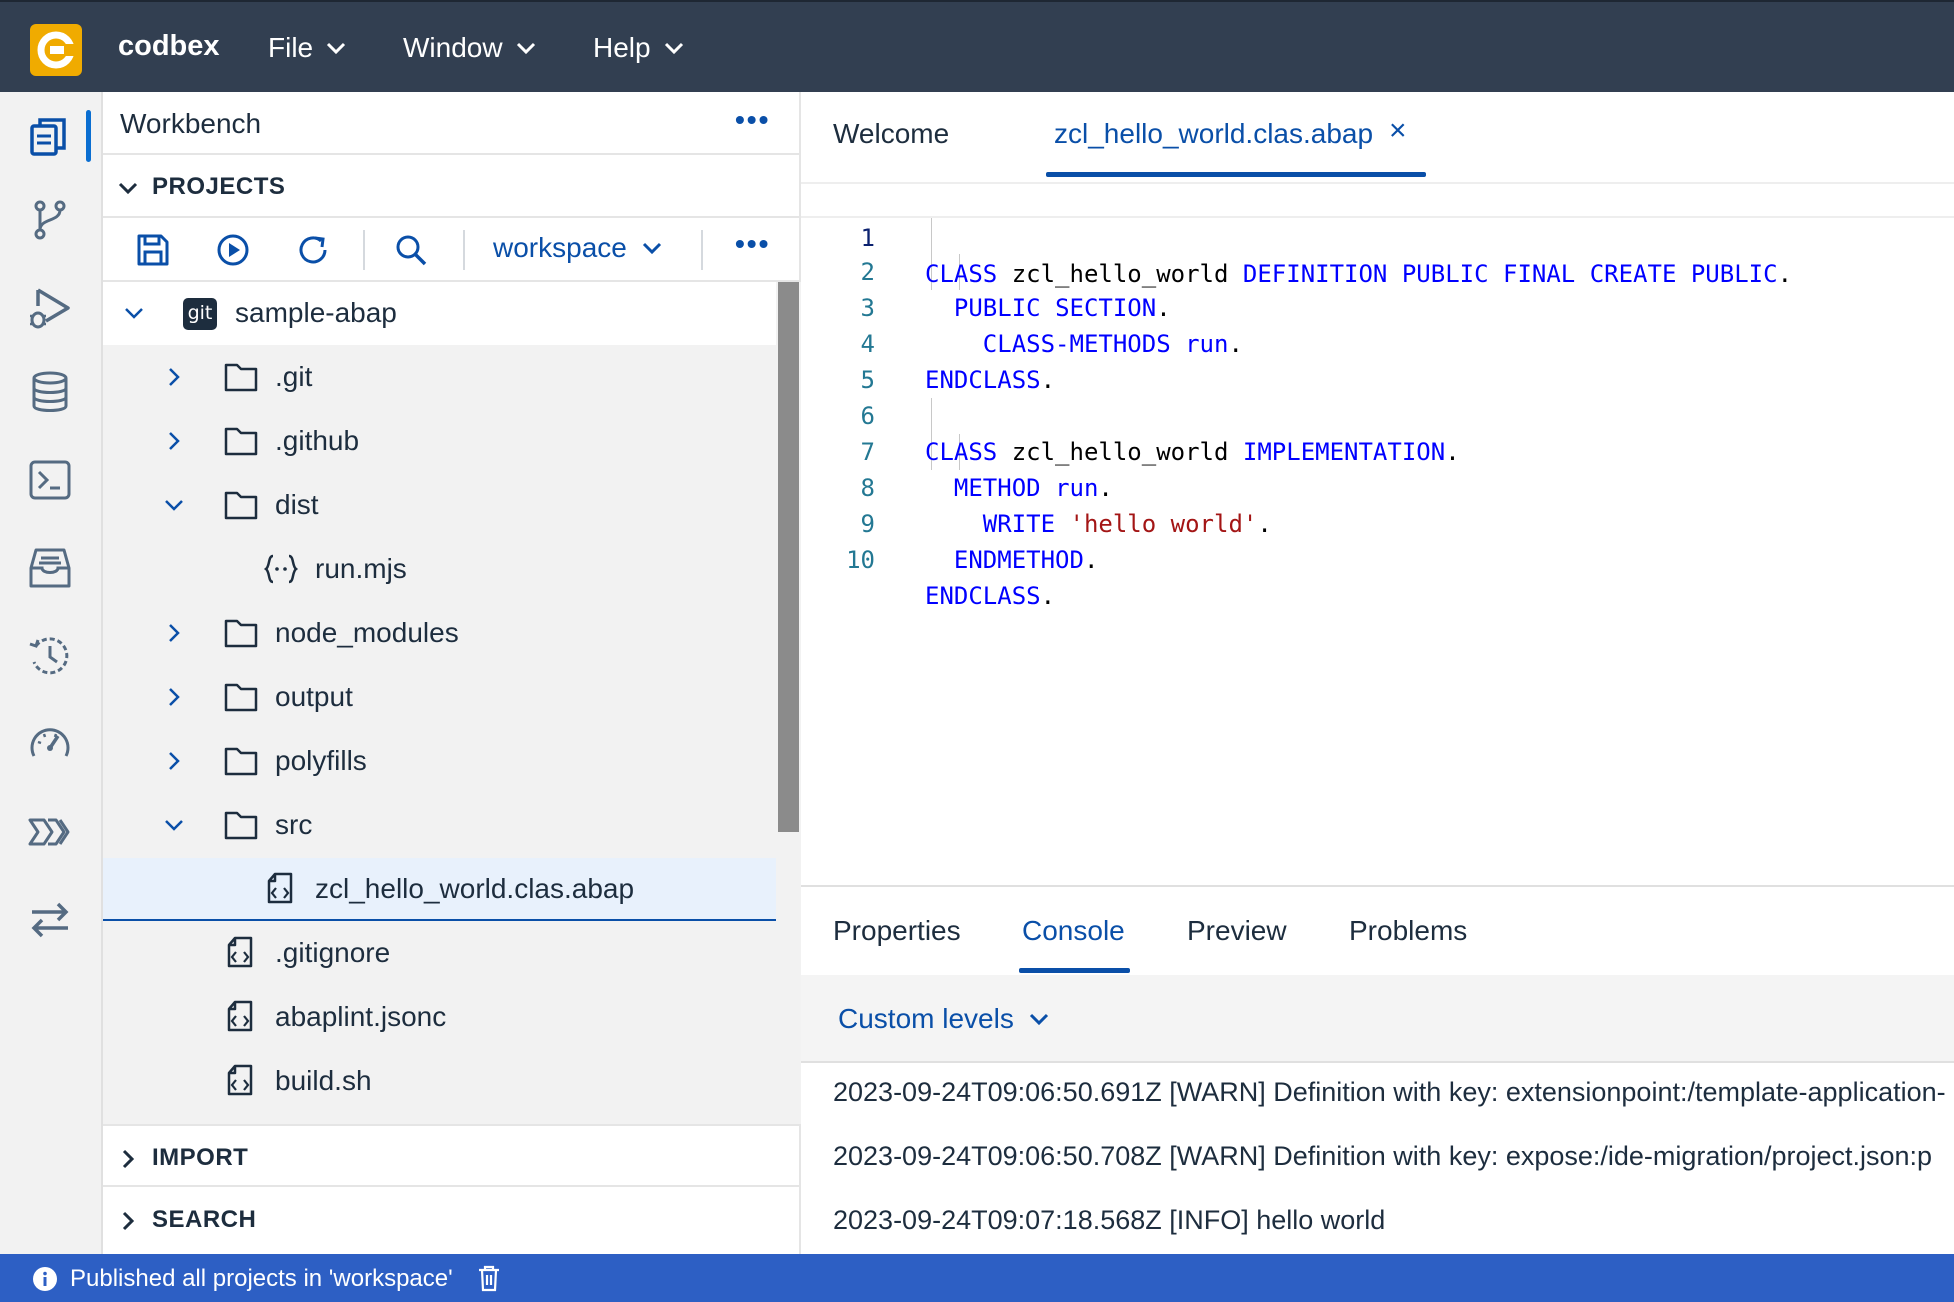 This screenshot has width=1954, height=1302. What do you see at coordinates (439, 825) in the screenshot?
I see `tree-item-src: src` at bounding box center [439, 825].